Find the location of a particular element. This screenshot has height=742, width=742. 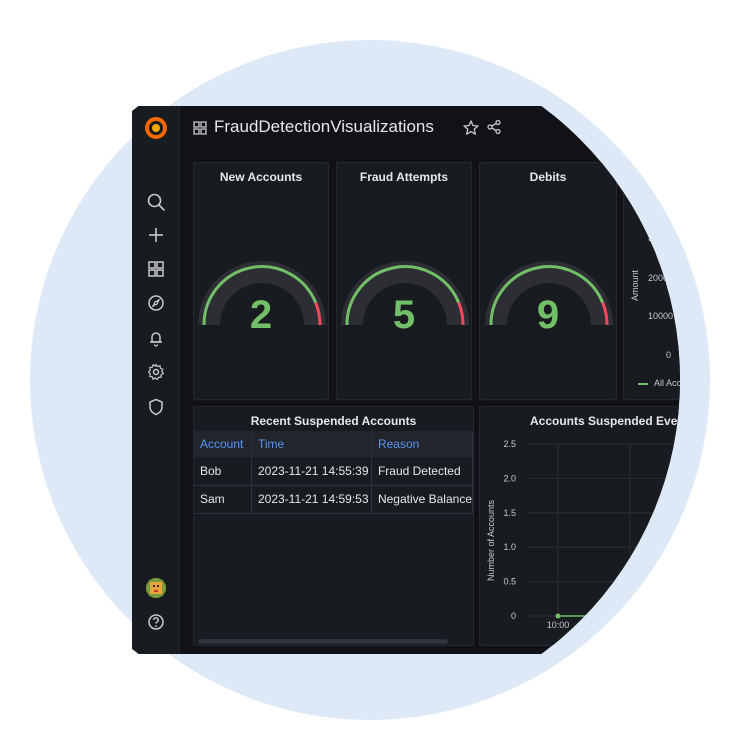

top-bar: FraudDetectionVisualizations is located at coordinates (430, 128).